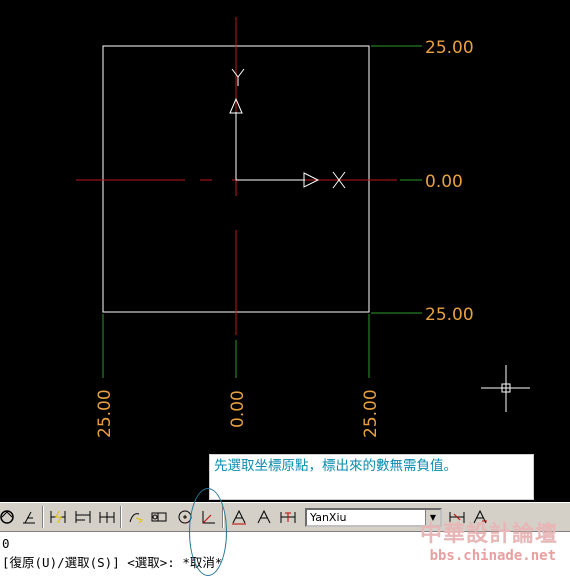 This screenshot has height=576, width=570. What do you see at coordinates (288, 517) in the screenshot?
I see `dim-override-icon` at bounding box center [288, 517].